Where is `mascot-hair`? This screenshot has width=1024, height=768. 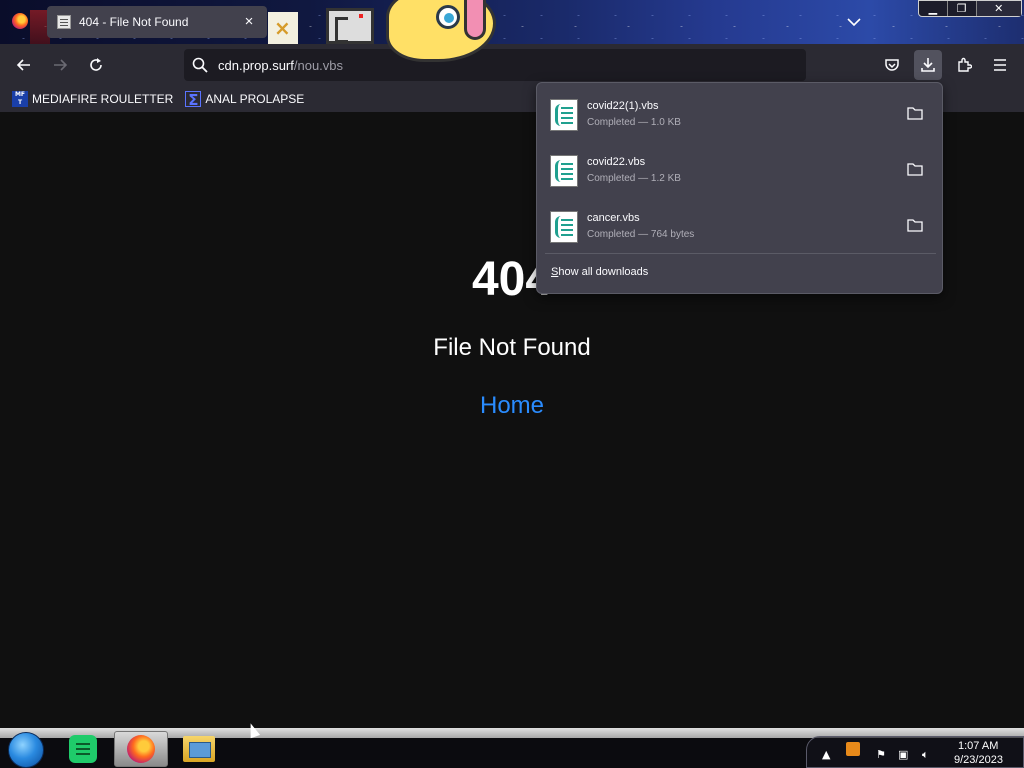
mascot-hair is located at coordinates (475, 20).